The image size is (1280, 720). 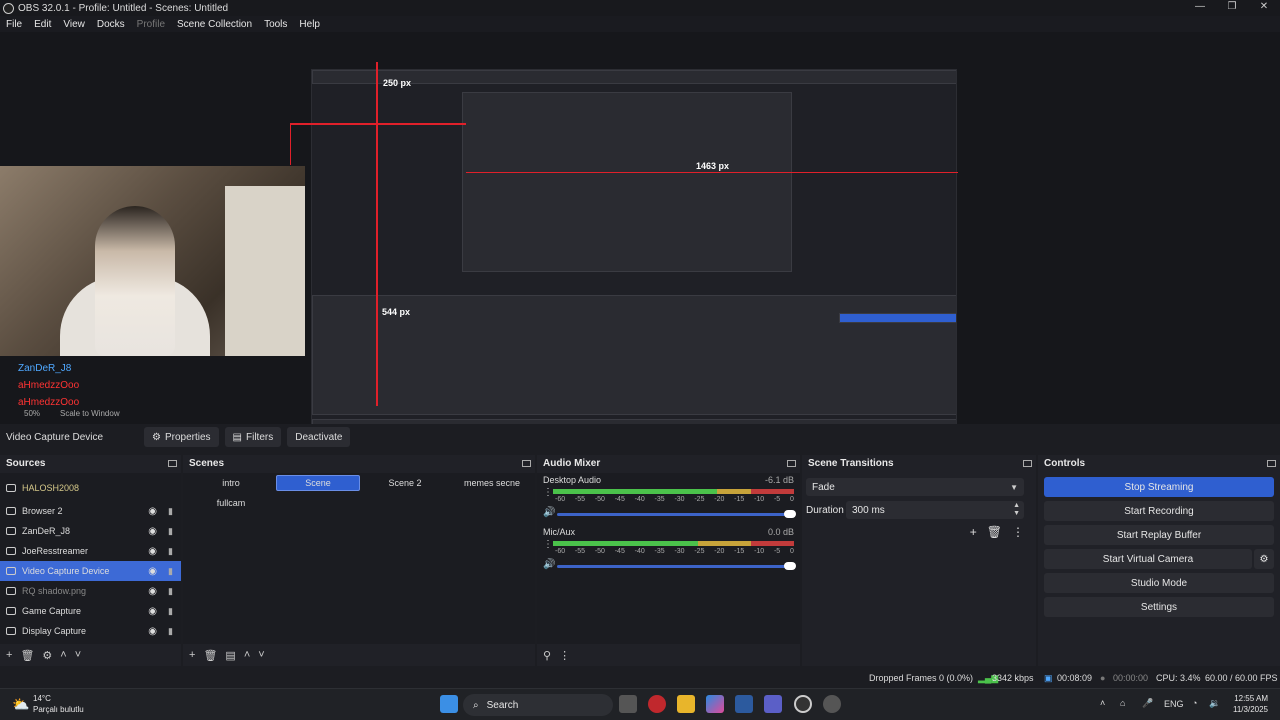 What do you see at coordinates (1232, 8) in the screenshot?
I see `maximize-button: ❐` at bounding box center [1232, 8].